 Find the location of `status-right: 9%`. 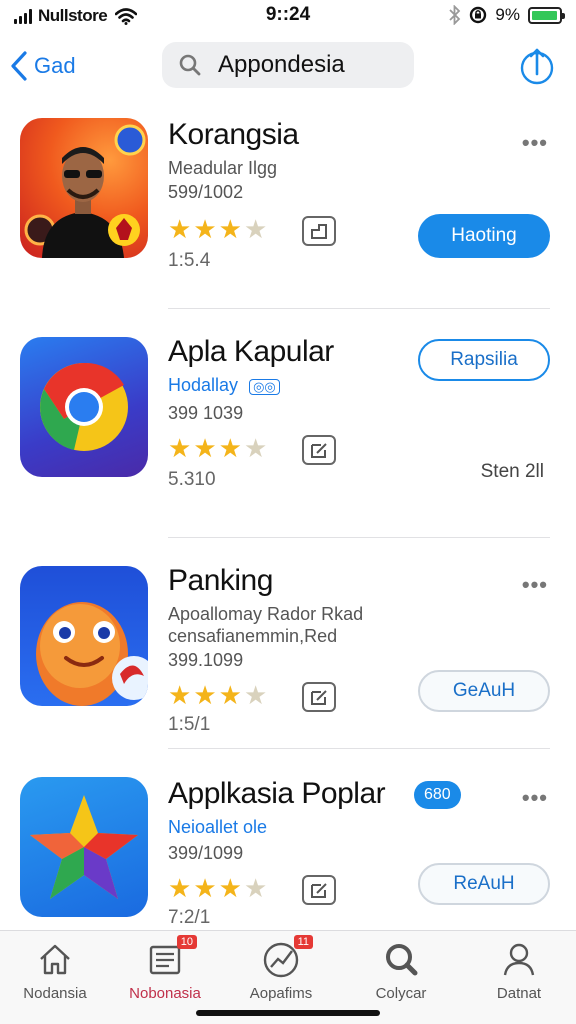

status-right: 9% is located at coordinates (507, 15).